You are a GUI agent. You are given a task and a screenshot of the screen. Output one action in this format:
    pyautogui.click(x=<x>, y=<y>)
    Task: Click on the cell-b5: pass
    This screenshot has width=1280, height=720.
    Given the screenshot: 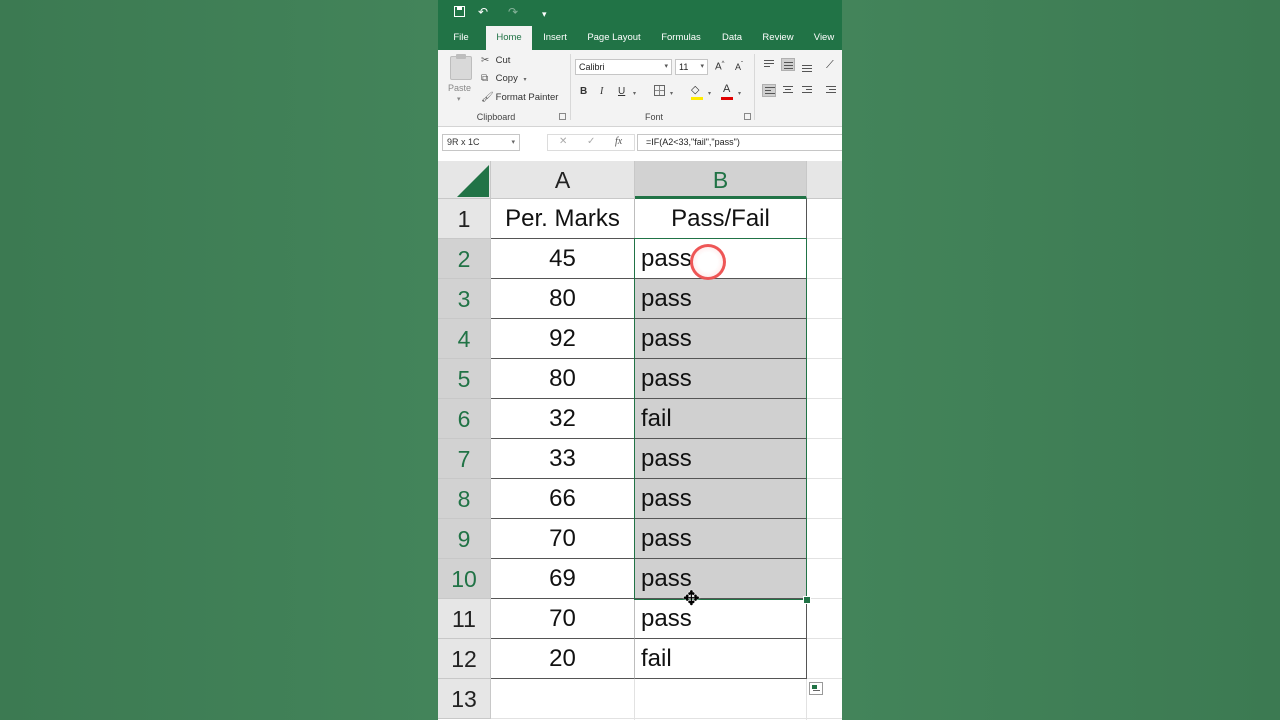 What is the action you would take?
    pyautogui.click(x=721, y=379)
    